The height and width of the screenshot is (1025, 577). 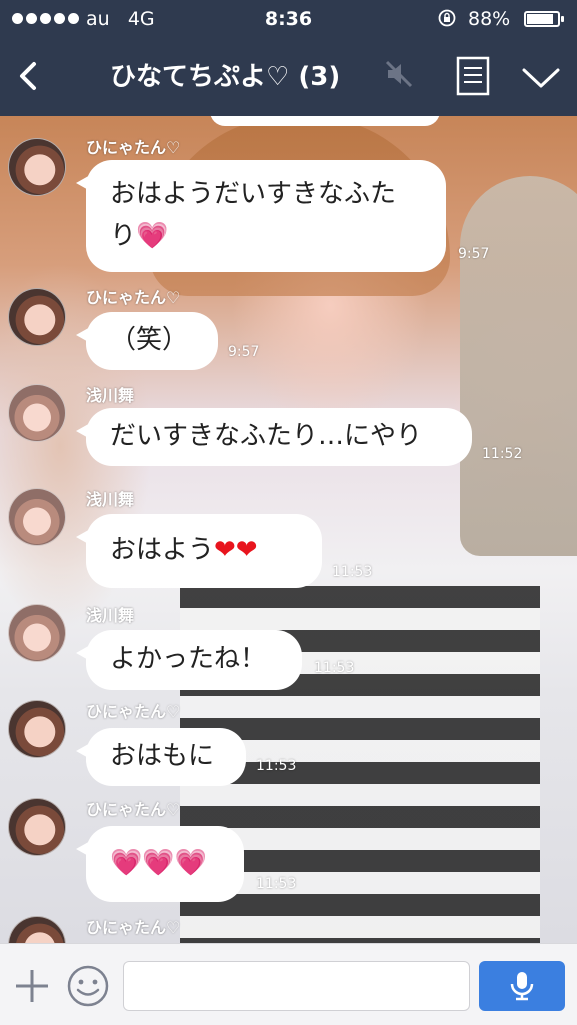 I want to click on message-text: よかったね！, so click(x=188, y=659).